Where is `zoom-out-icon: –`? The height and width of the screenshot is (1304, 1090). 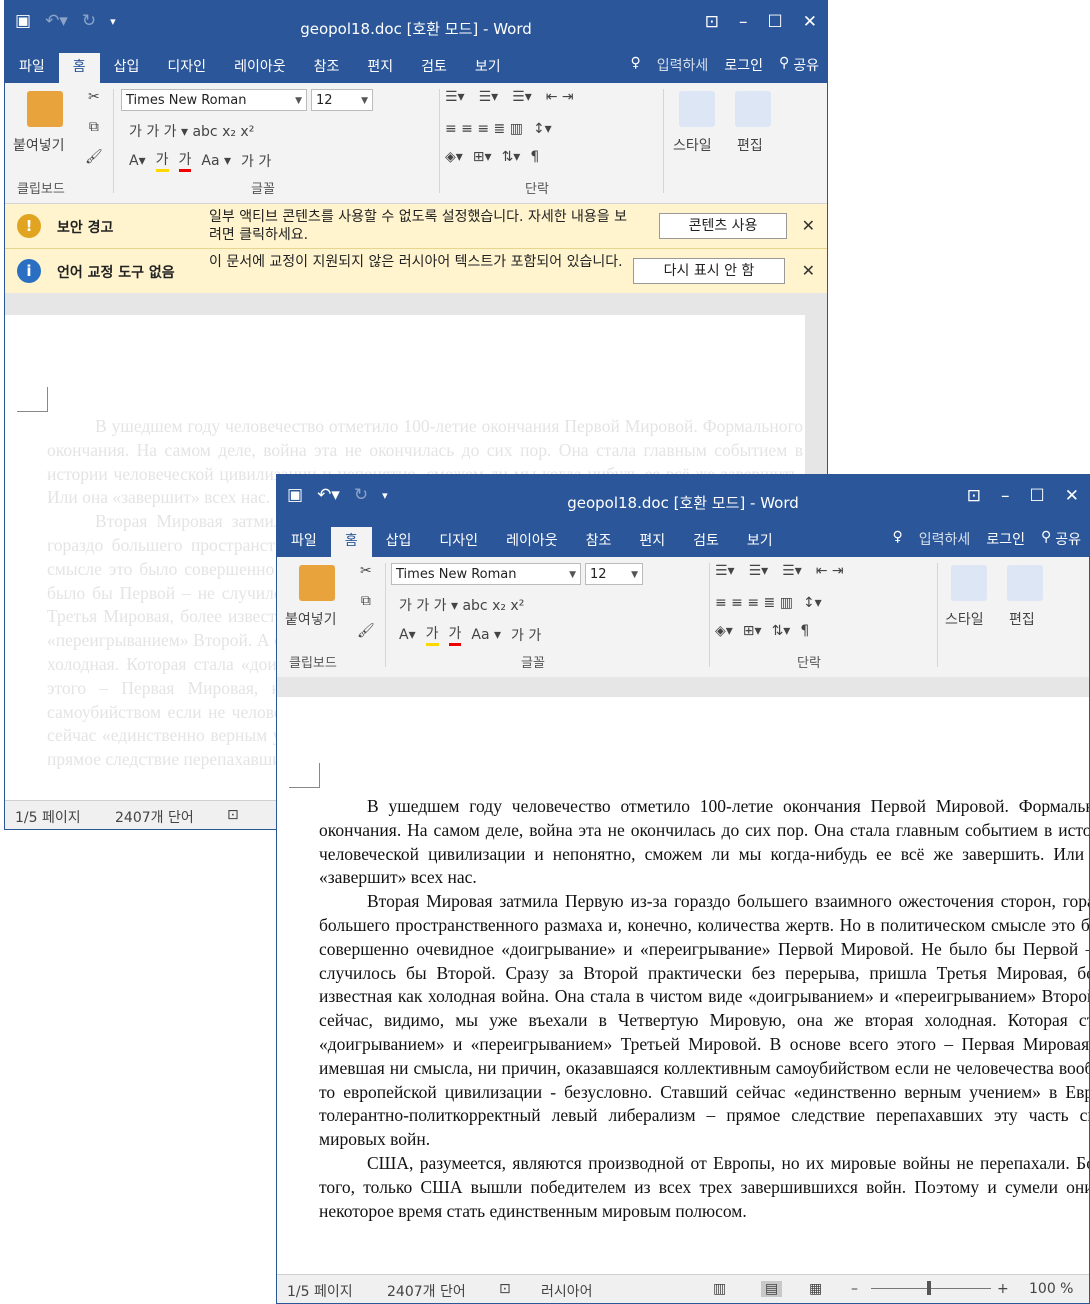
zoom-out-icon: – is located at coordinates (854, 1289).